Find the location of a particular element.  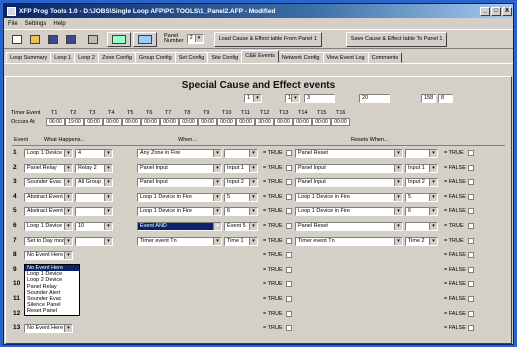

resets-select: Timer event Tn is located at coordinates (349, 241).